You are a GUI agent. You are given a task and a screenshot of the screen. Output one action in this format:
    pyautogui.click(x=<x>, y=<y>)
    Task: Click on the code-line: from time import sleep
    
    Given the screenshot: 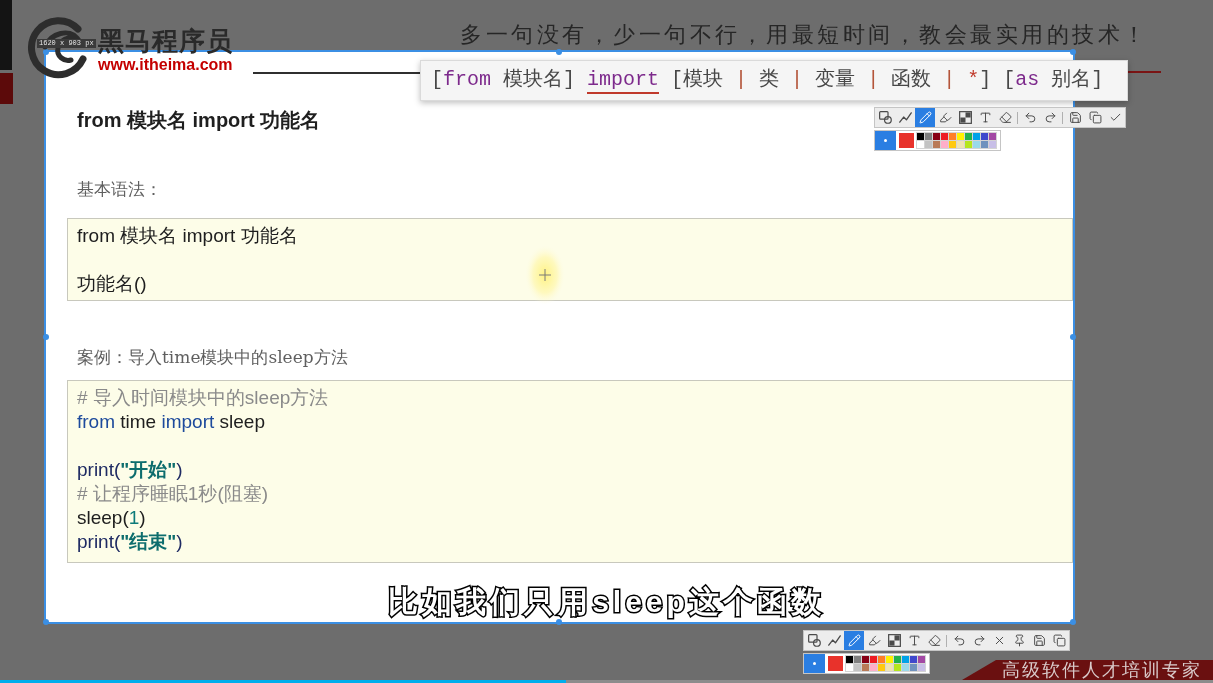 What is the action you would take?
    pyautogui.click(x=171, y=422)
    